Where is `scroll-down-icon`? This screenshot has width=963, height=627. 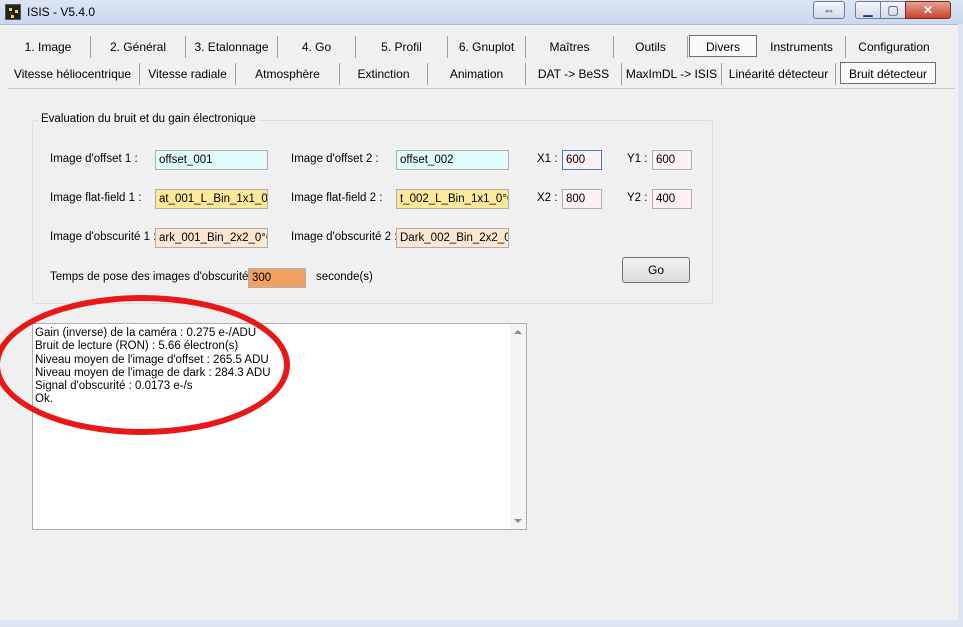
scroll-down-icon is located at coordinates (518, 521).